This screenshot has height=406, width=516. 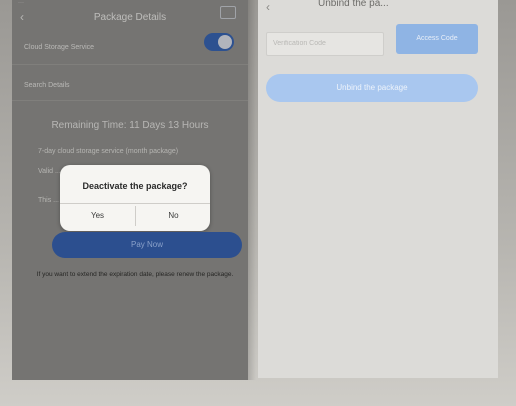 What do you see at coordinates (173, 216) in the screenshot?
I see `no-button: No` at bounding box center [173, 216].